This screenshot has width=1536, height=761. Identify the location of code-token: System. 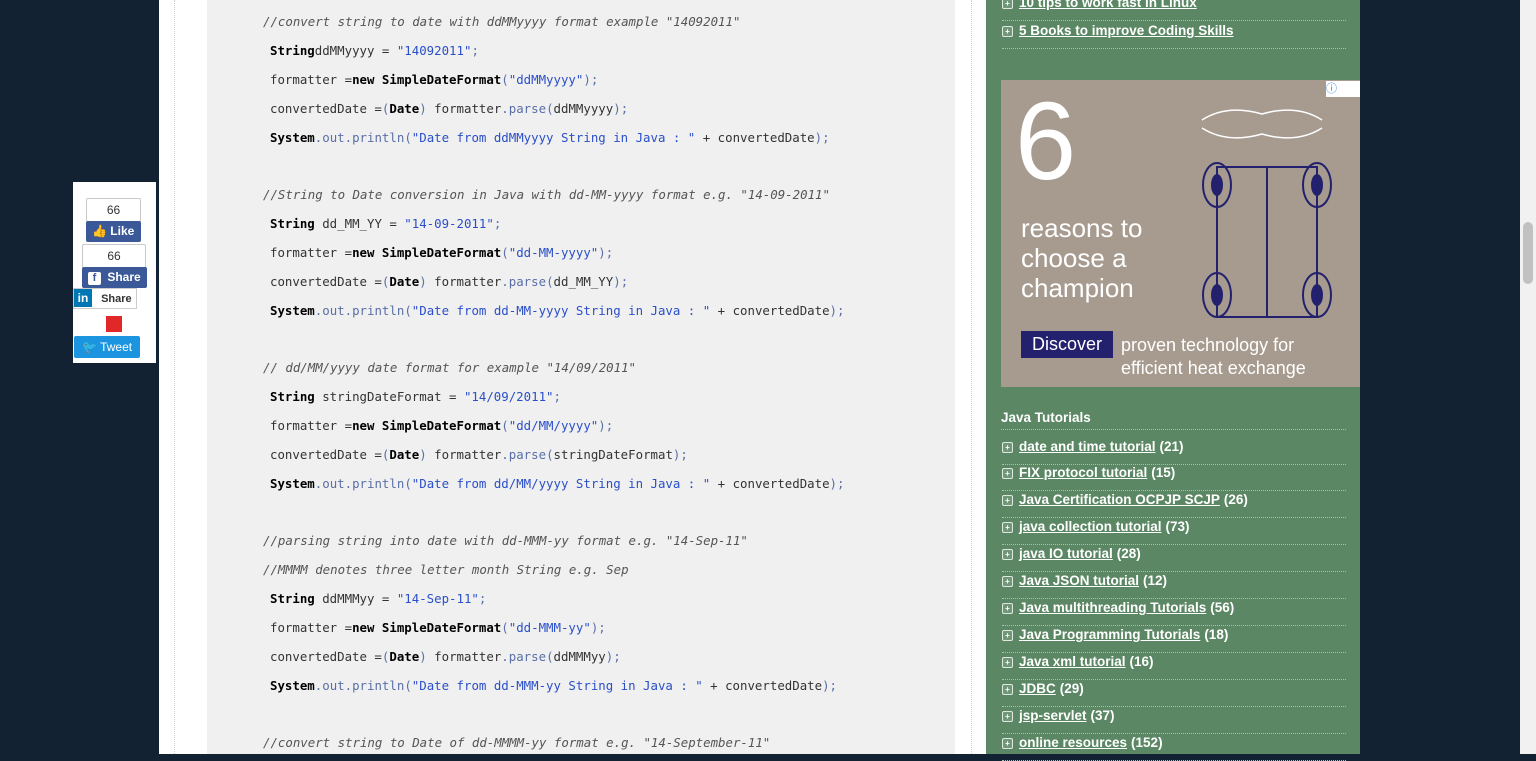
(292, 483).